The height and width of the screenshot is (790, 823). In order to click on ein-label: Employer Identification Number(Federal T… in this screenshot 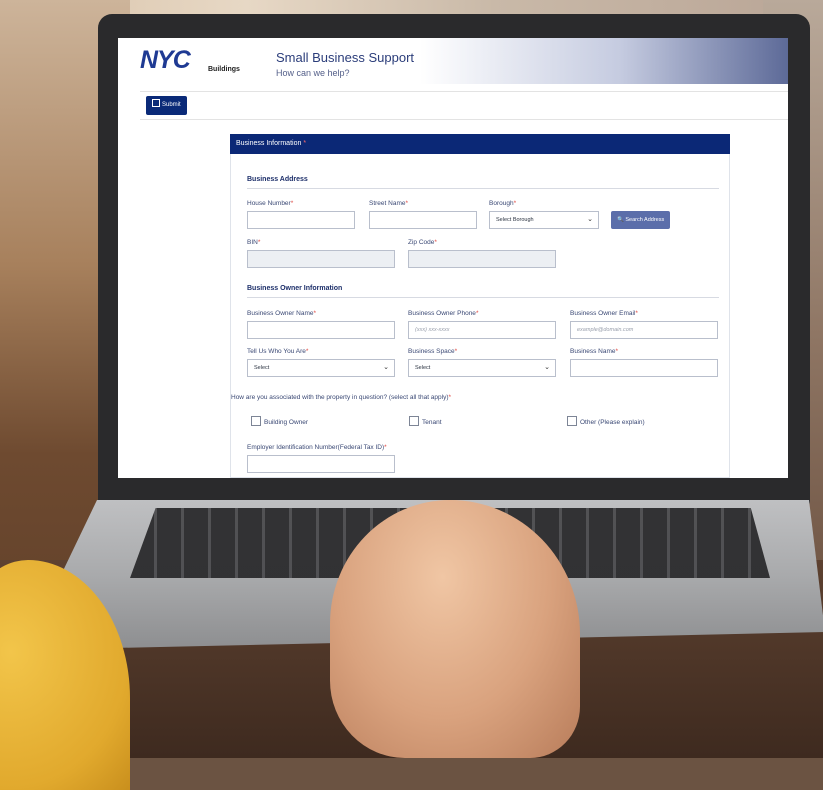, I will do `click(317, 447)`.